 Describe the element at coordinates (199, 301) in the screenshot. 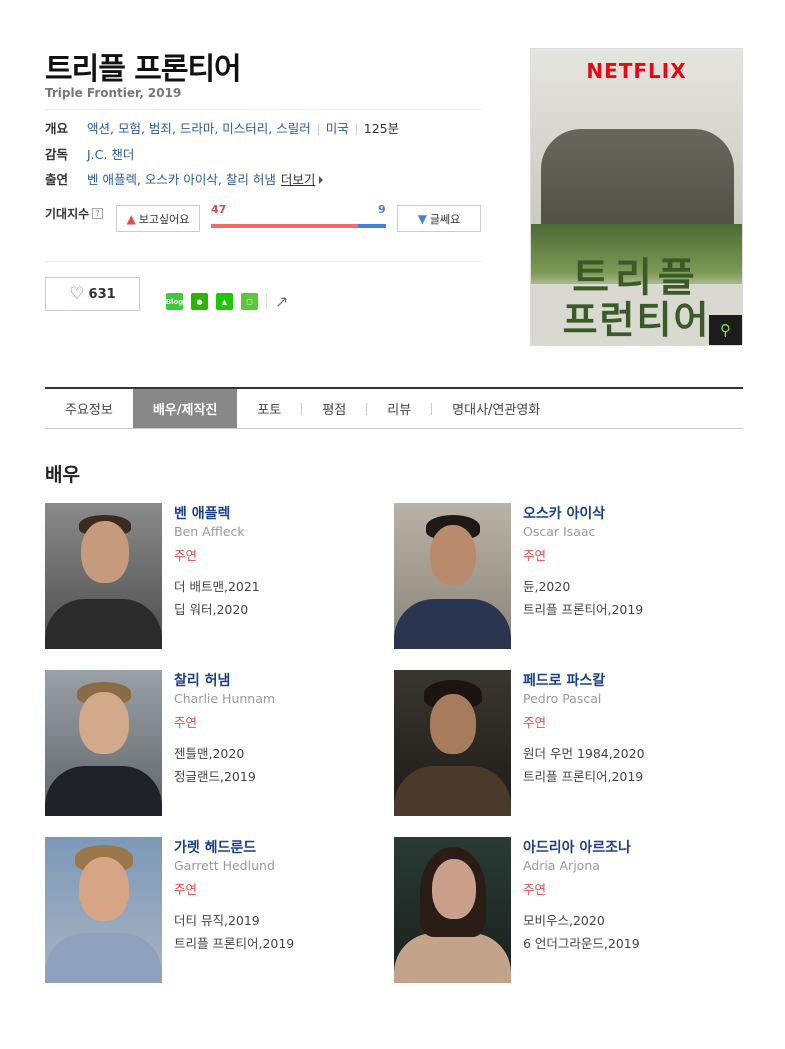

I see `talk-icon: ●` at that location.